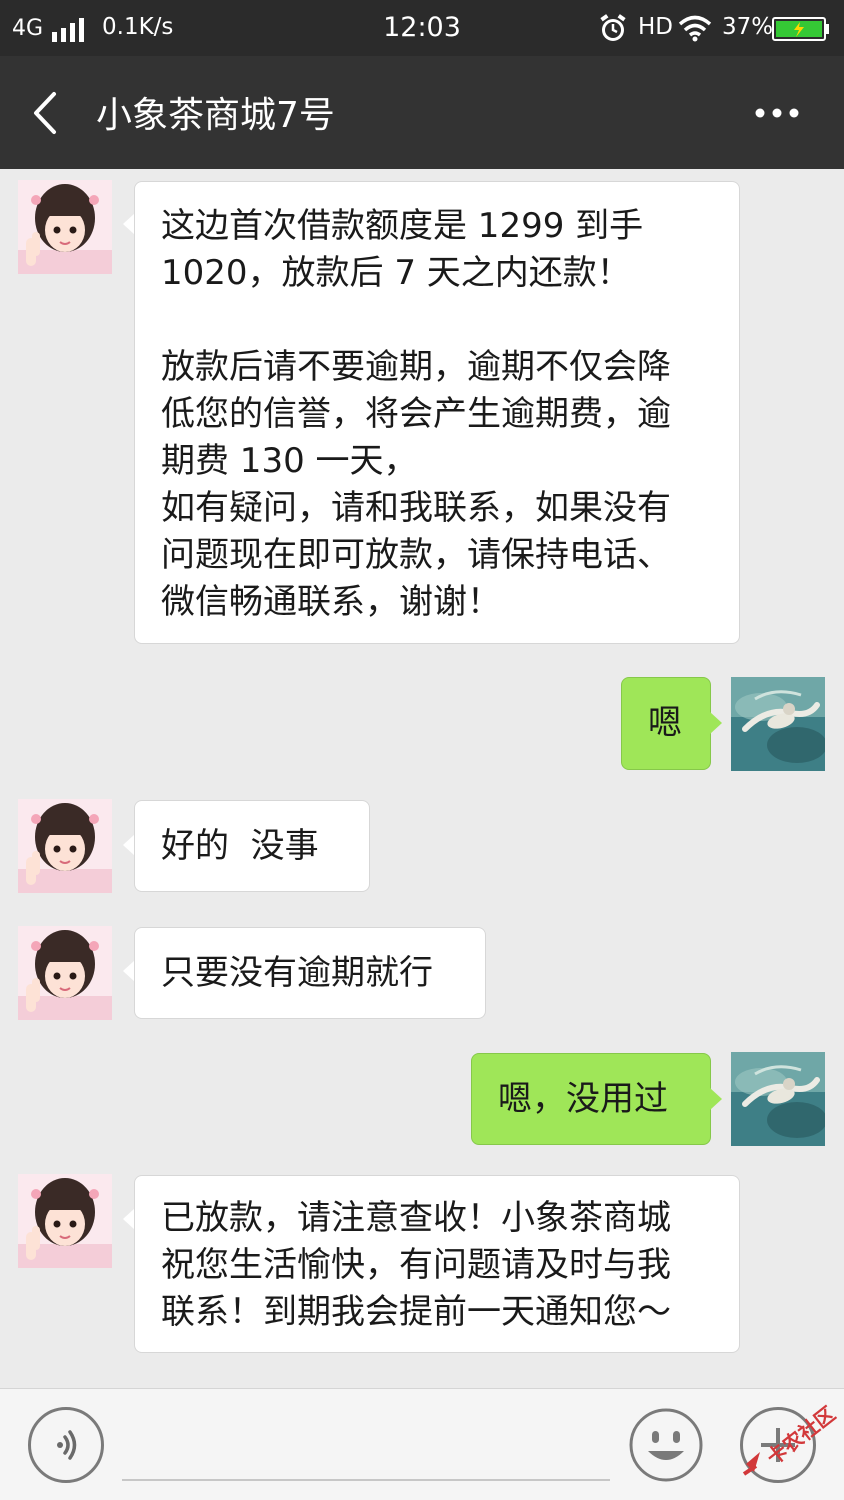 This screenshot has width=844, height=1500. I want to click on more-dots-icon, so click(777, 113).